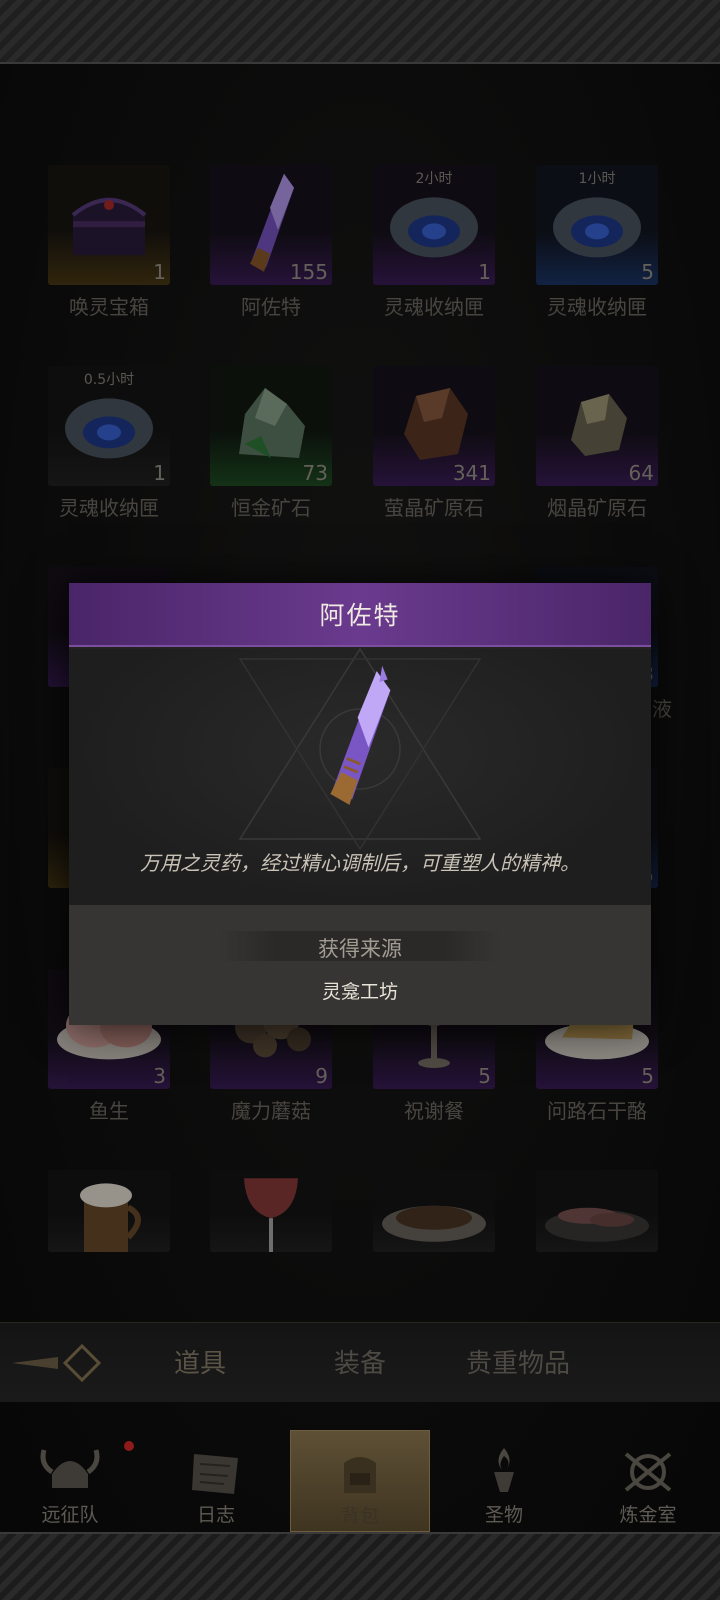 The image size is (720, 1600). What do you see at coordinates (271, 1215) in the screenshot?
I see `wine-glass-icon` at bounding box center [271, 1215].